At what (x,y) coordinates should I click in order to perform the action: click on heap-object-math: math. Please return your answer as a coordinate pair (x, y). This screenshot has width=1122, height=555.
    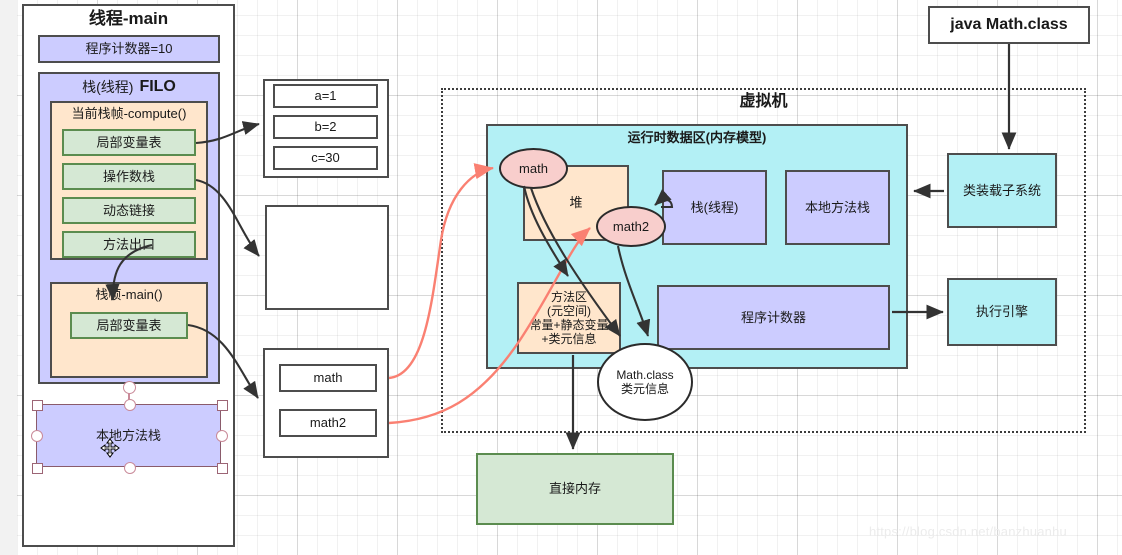
    Looking at the image, I should click on (533, 168).